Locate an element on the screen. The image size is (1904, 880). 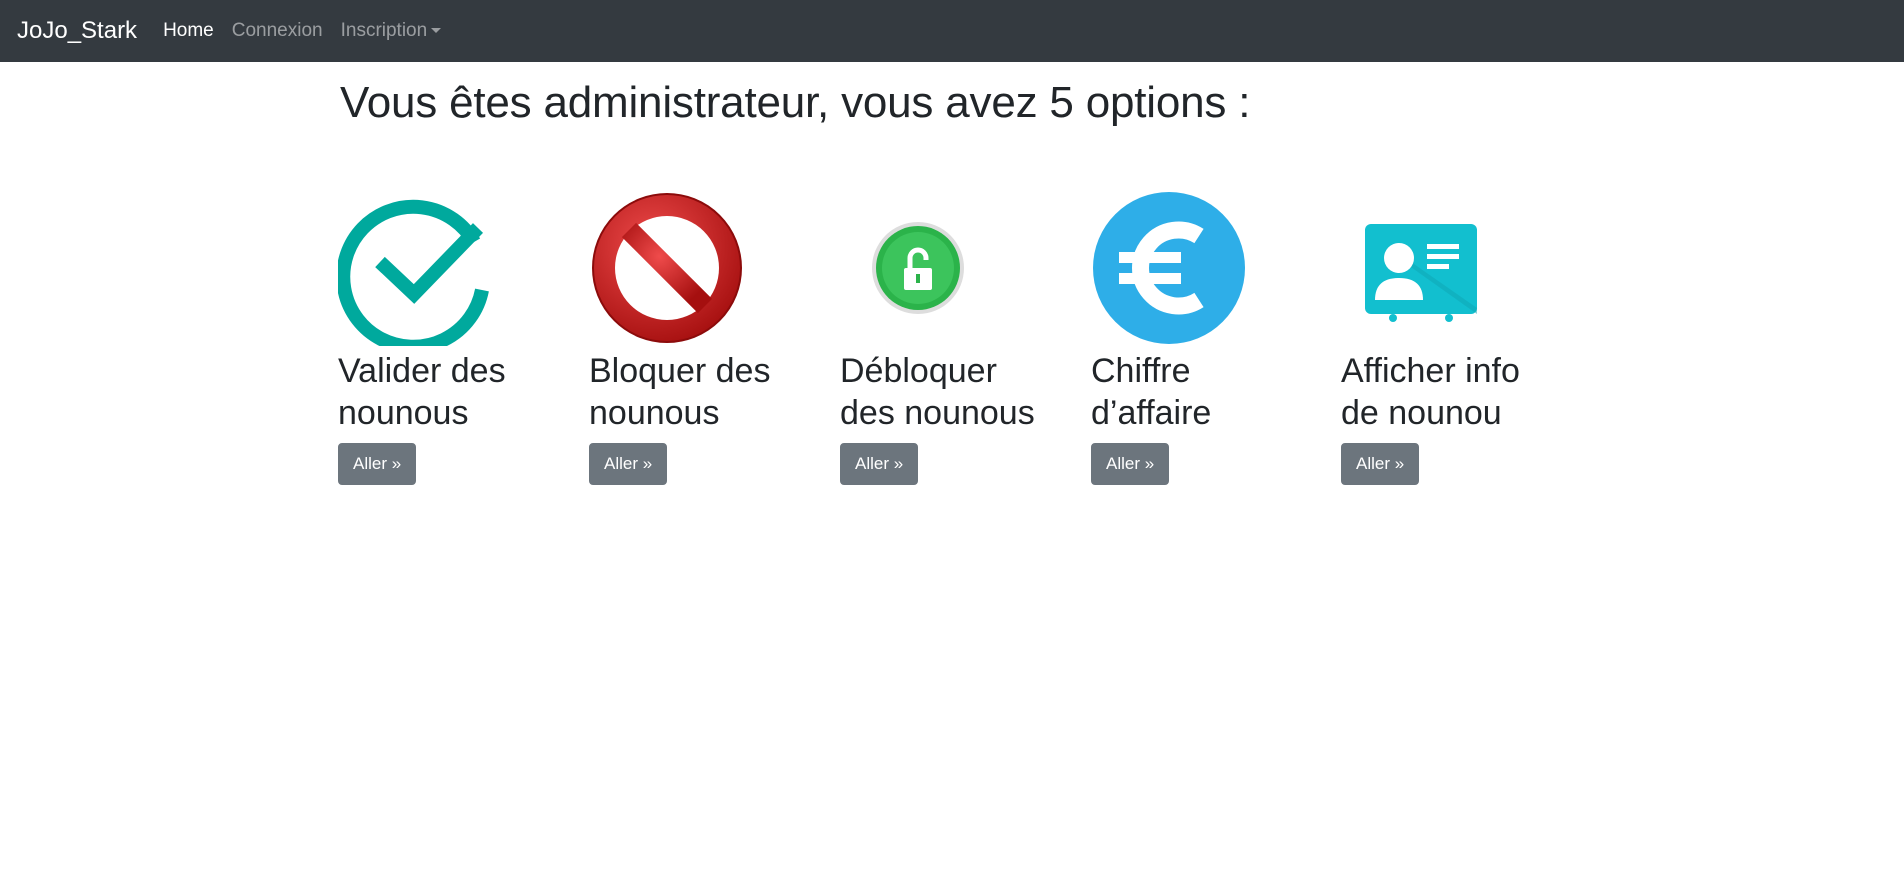
bloquer-go-button: Aller » is located at coordinates (628, 464).